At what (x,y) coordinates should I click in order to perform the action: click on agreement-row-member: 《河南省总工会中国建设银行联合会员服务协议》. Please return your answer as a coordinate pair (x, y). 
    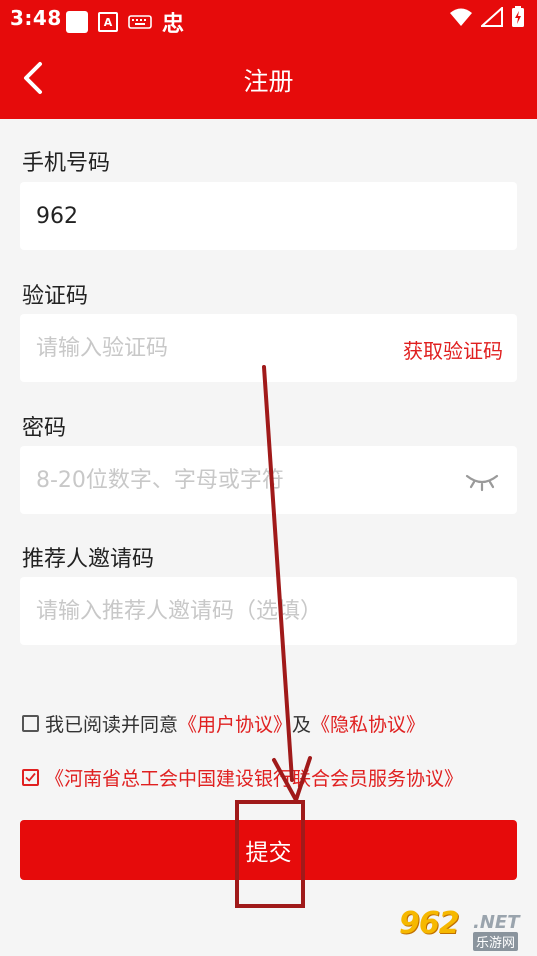
    Looking at the image, I should click on (242, 777).